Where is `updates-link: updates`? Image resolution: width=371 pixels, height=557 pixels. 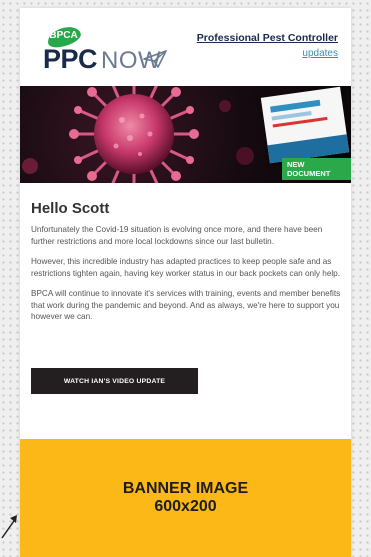 updates-link: updates is located at coordinates (267, 53).